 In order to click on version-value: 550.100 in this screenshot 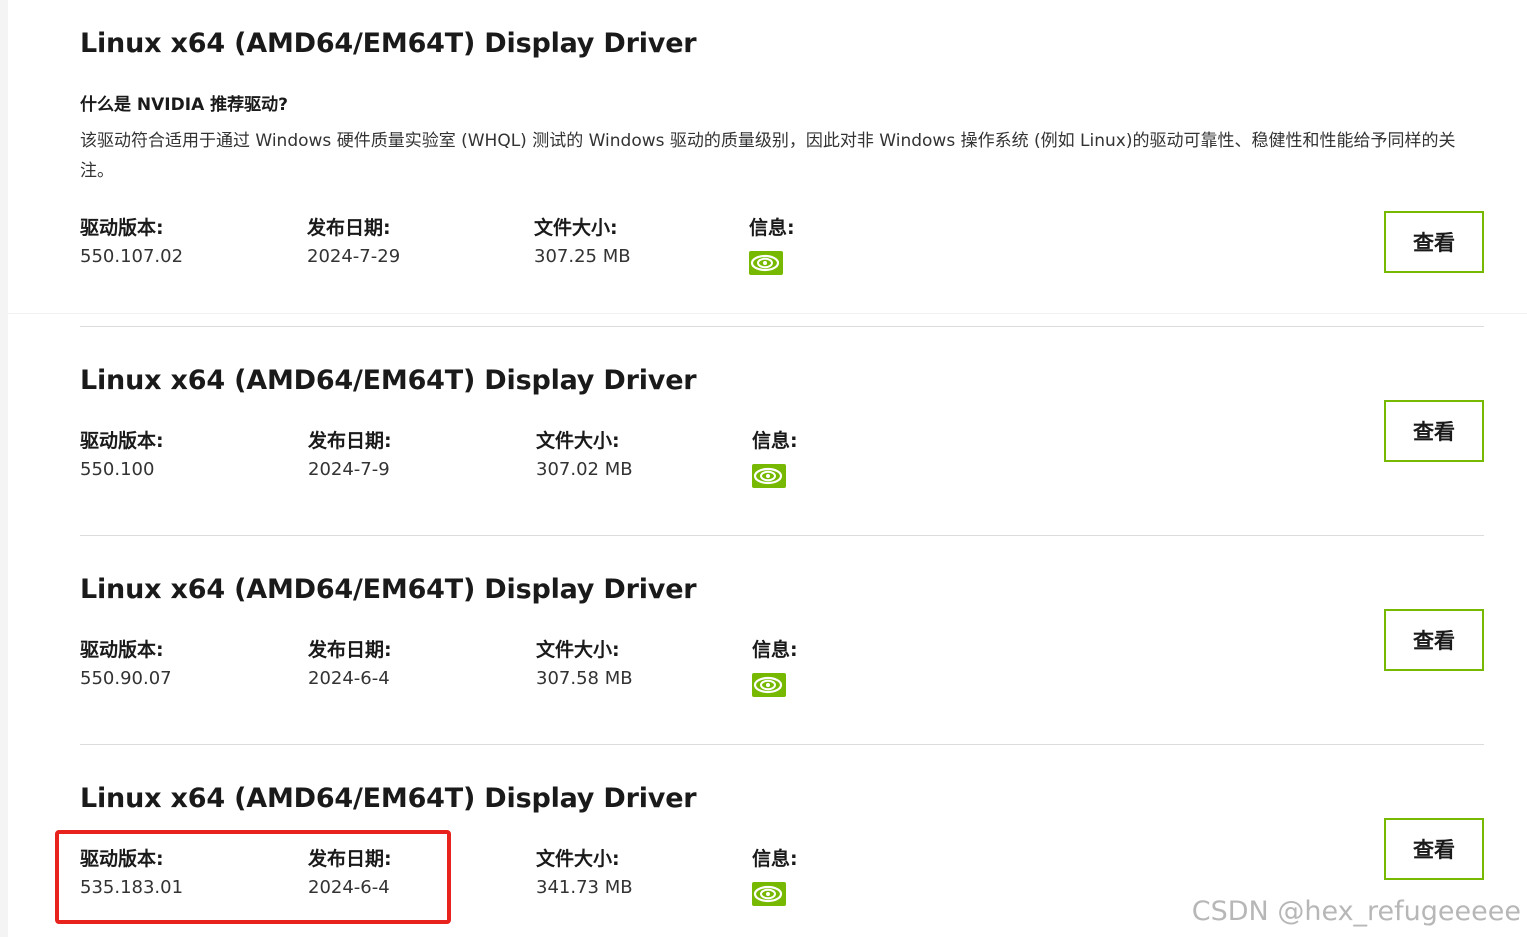, I will do `click(117, 469)`.